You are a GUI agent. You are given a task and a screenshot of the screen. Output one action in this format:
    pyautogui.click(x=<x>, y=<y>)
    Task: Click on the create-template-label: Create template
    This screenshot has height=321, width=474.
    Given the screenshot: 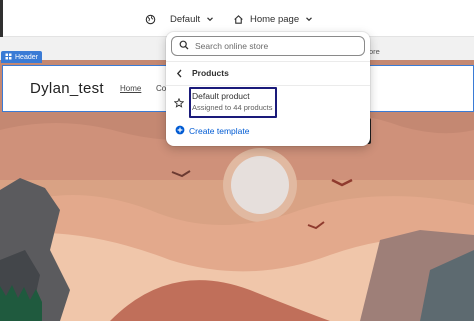 What is the action you would take?
    pyautogui.click(x=219, y=131)
    